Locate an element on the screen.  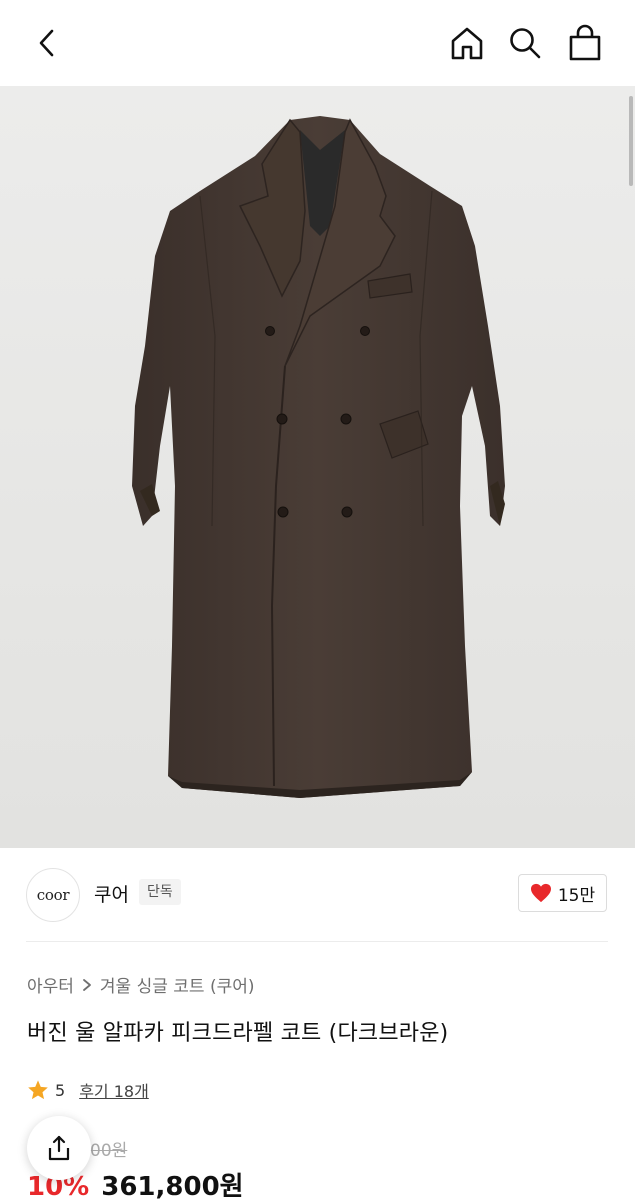
shopping-bag-icon is located at coordinates (585, 42).